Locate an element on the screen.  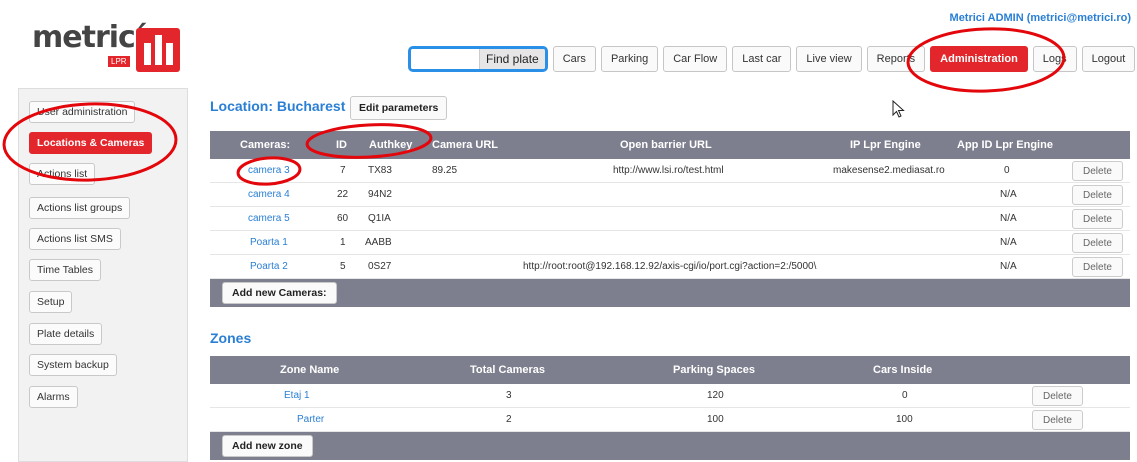
brand-logo: metricí LPR is located at coordinates (107, 46).